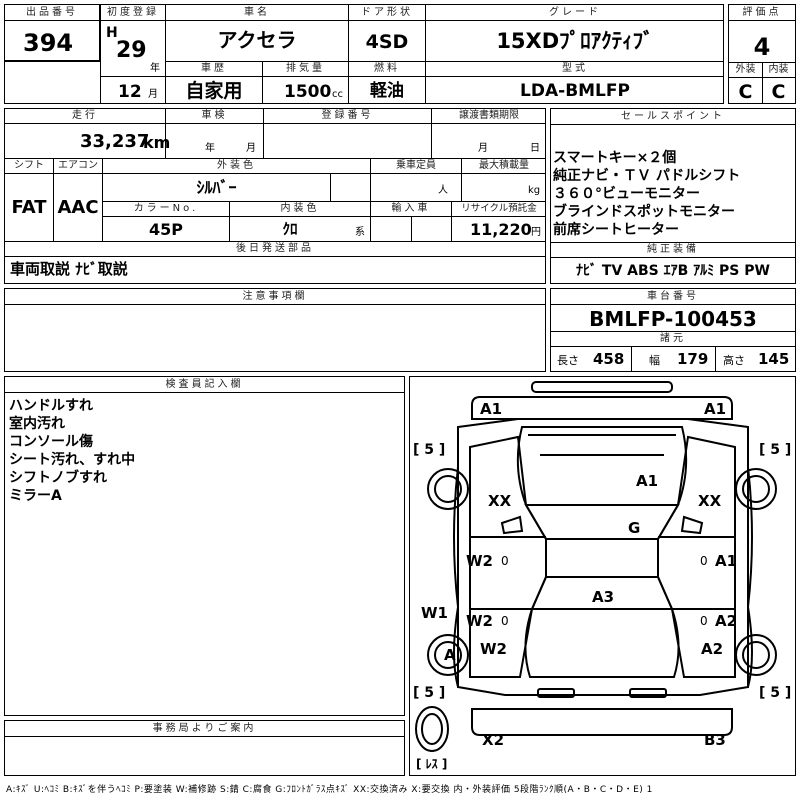  Describe the element at coordinates (214, 68) in the screenshot. I see `history-label: 車歴` at that location.